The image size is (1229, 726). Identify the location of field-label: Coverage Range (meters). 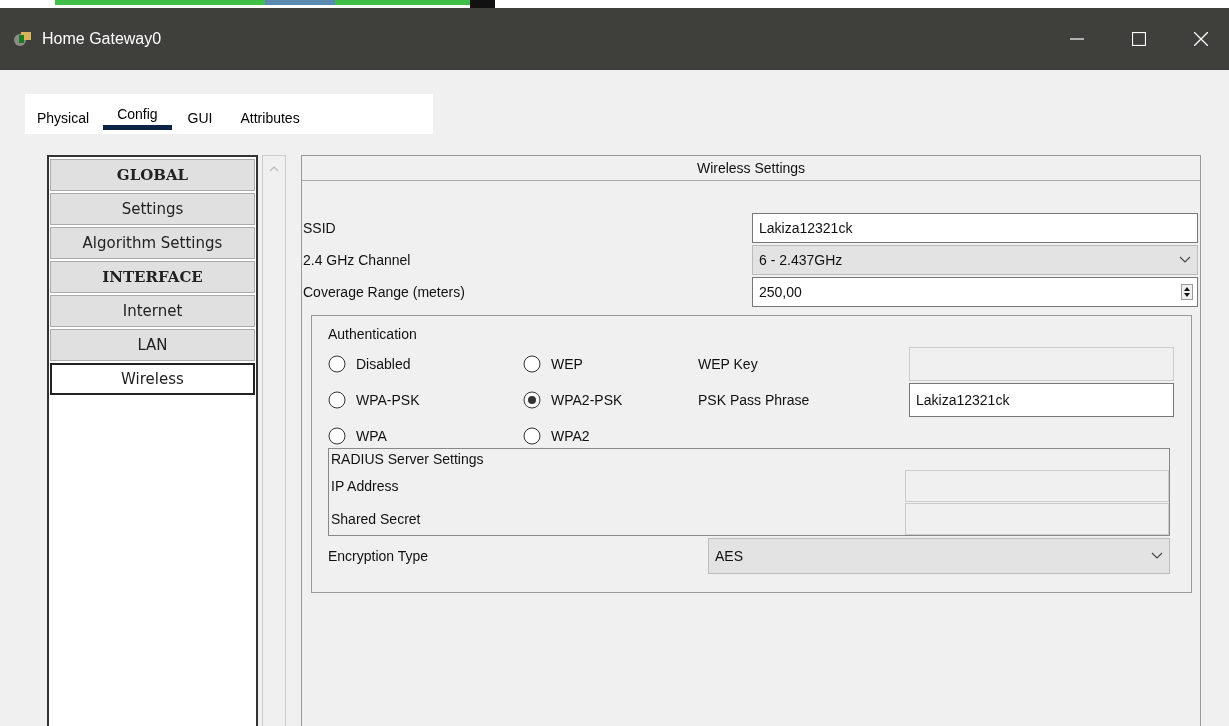
(384, 292).